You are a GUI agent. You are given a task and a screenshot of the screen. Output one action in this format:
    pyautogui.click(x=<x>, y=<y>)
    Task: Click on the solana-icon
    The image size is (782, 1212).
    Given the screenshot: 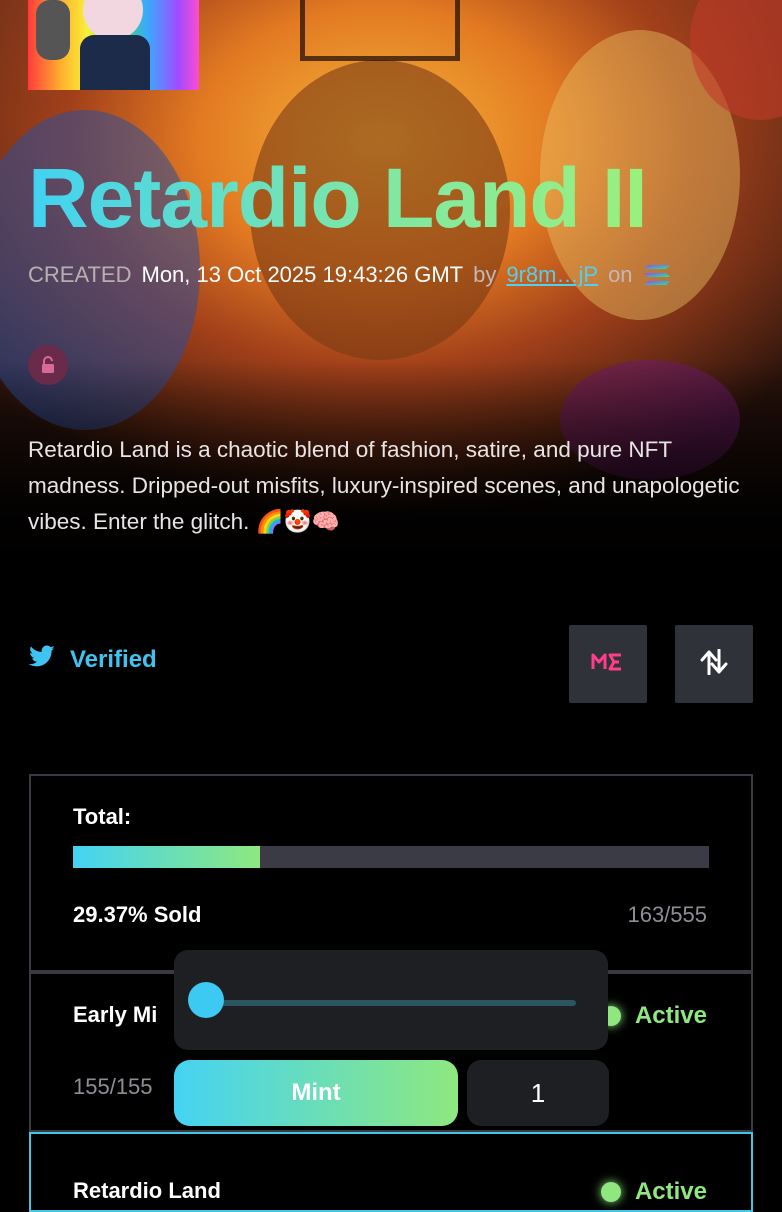 What is the action you would take?
    pyautogui.click(x=657, y=275)
    